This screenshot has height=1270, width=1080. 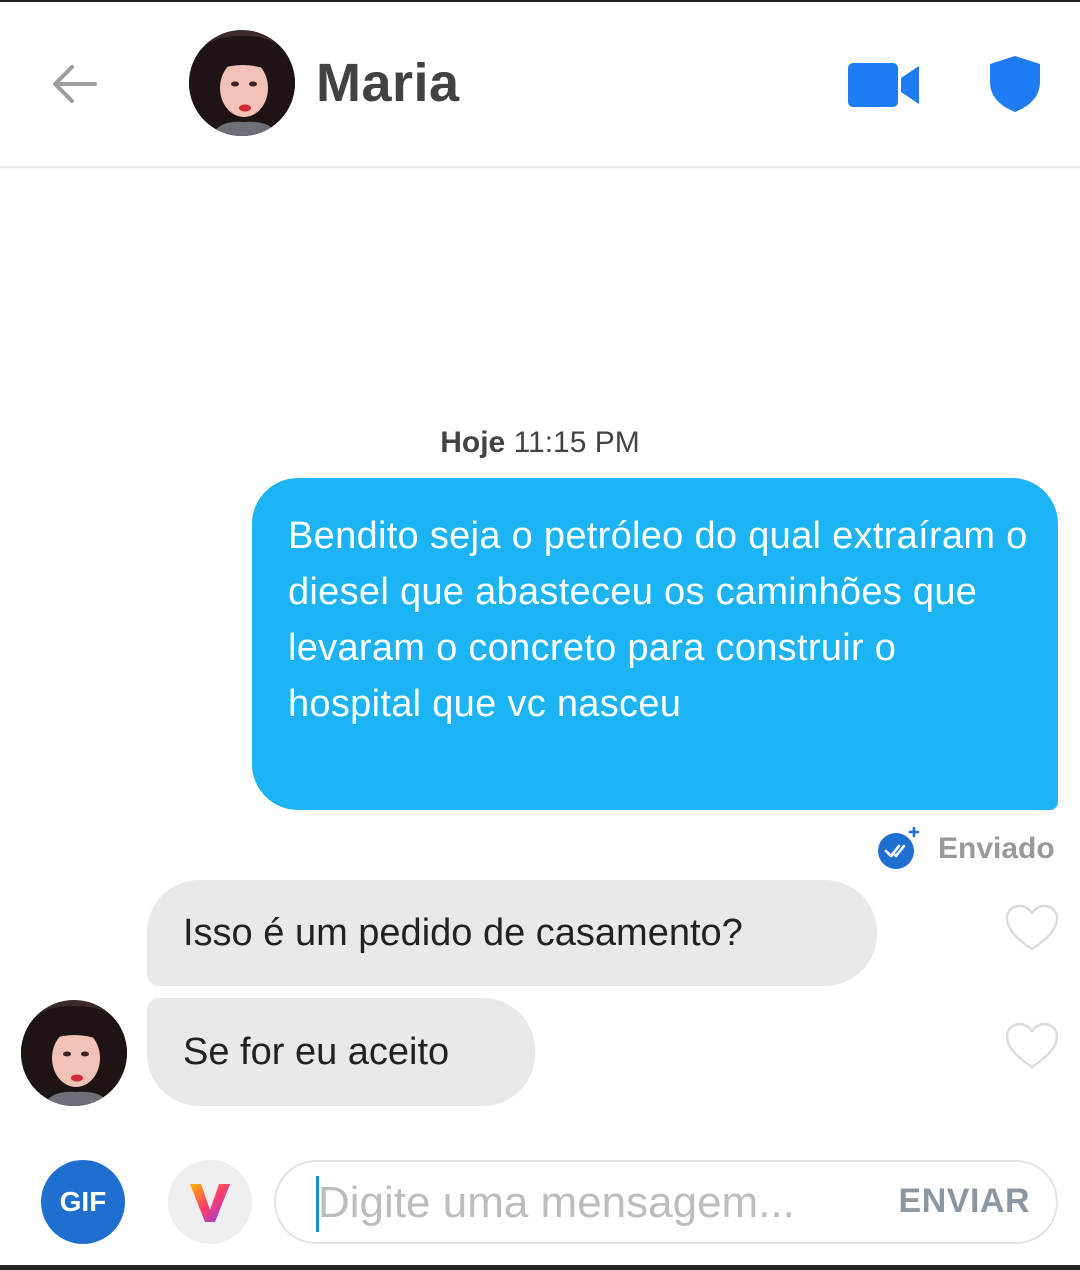 What do you see at coordinates (463, 932) in the screenshot?
I see `received-message-text: Isso é um pedido de casamento?` at bounding box center [463, 932].